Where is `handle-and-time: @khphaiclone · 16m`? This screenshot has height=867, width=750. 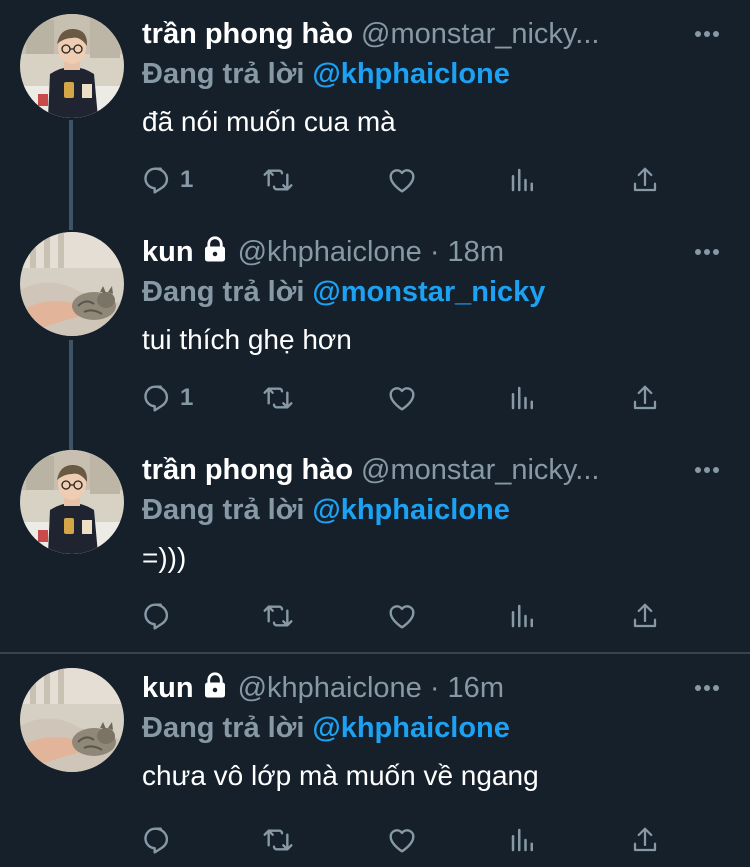
handle-and-time: @khphaiclone · 16m is located at coordinates (371, 688).